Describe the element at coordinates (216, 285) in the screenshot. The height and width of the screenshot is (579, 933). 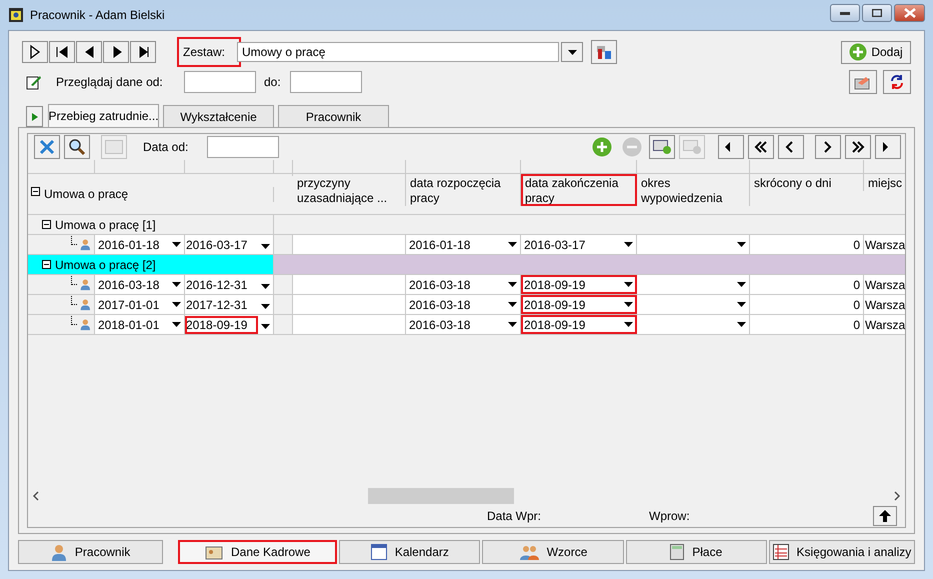
I see `date-to-cell-text: 2016-12-31` at that location.